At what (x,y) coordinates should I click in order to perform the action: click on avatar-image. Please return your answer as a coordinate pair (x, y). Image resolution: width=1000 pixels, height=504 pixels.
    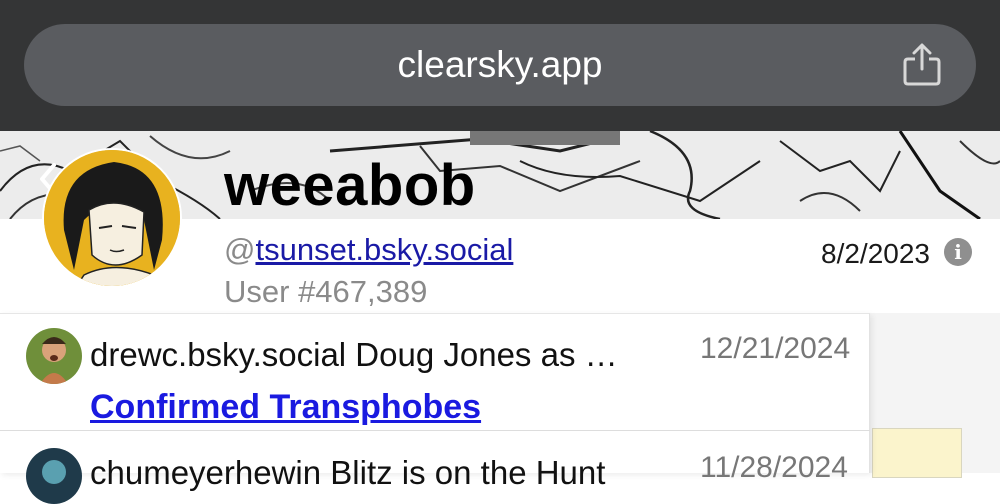
    Looking at the image, I should click on (112, 218).